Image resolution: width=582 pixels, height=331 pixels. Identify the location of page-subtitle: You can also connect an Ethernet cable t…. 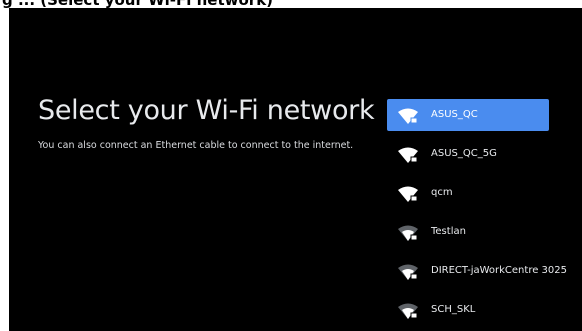
(196, 145).